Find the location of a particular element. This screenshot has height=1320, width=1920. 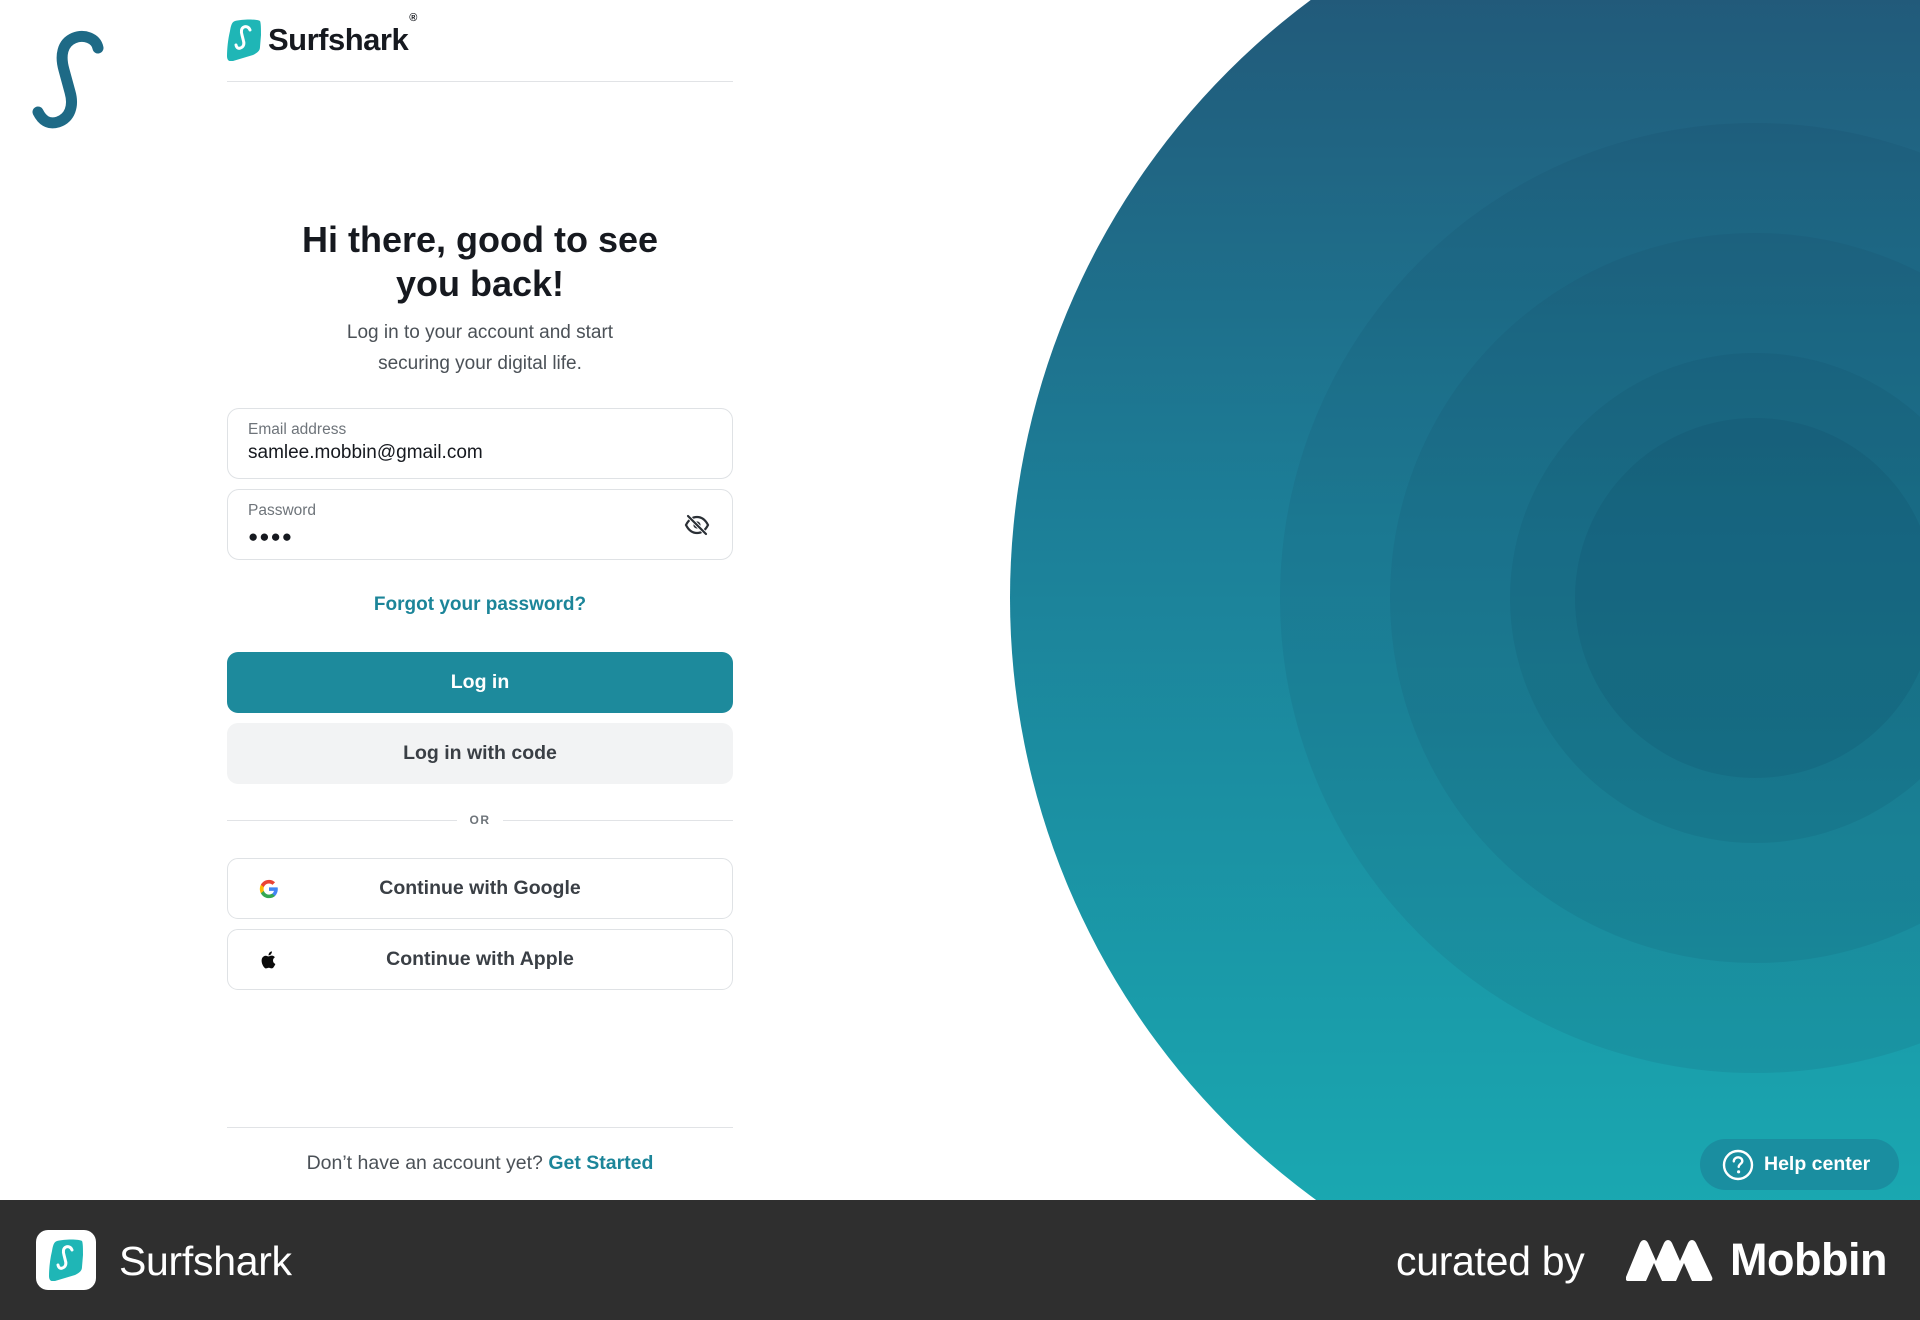

footer-curated-by: curated by is located at coordinates (1490, 1261).